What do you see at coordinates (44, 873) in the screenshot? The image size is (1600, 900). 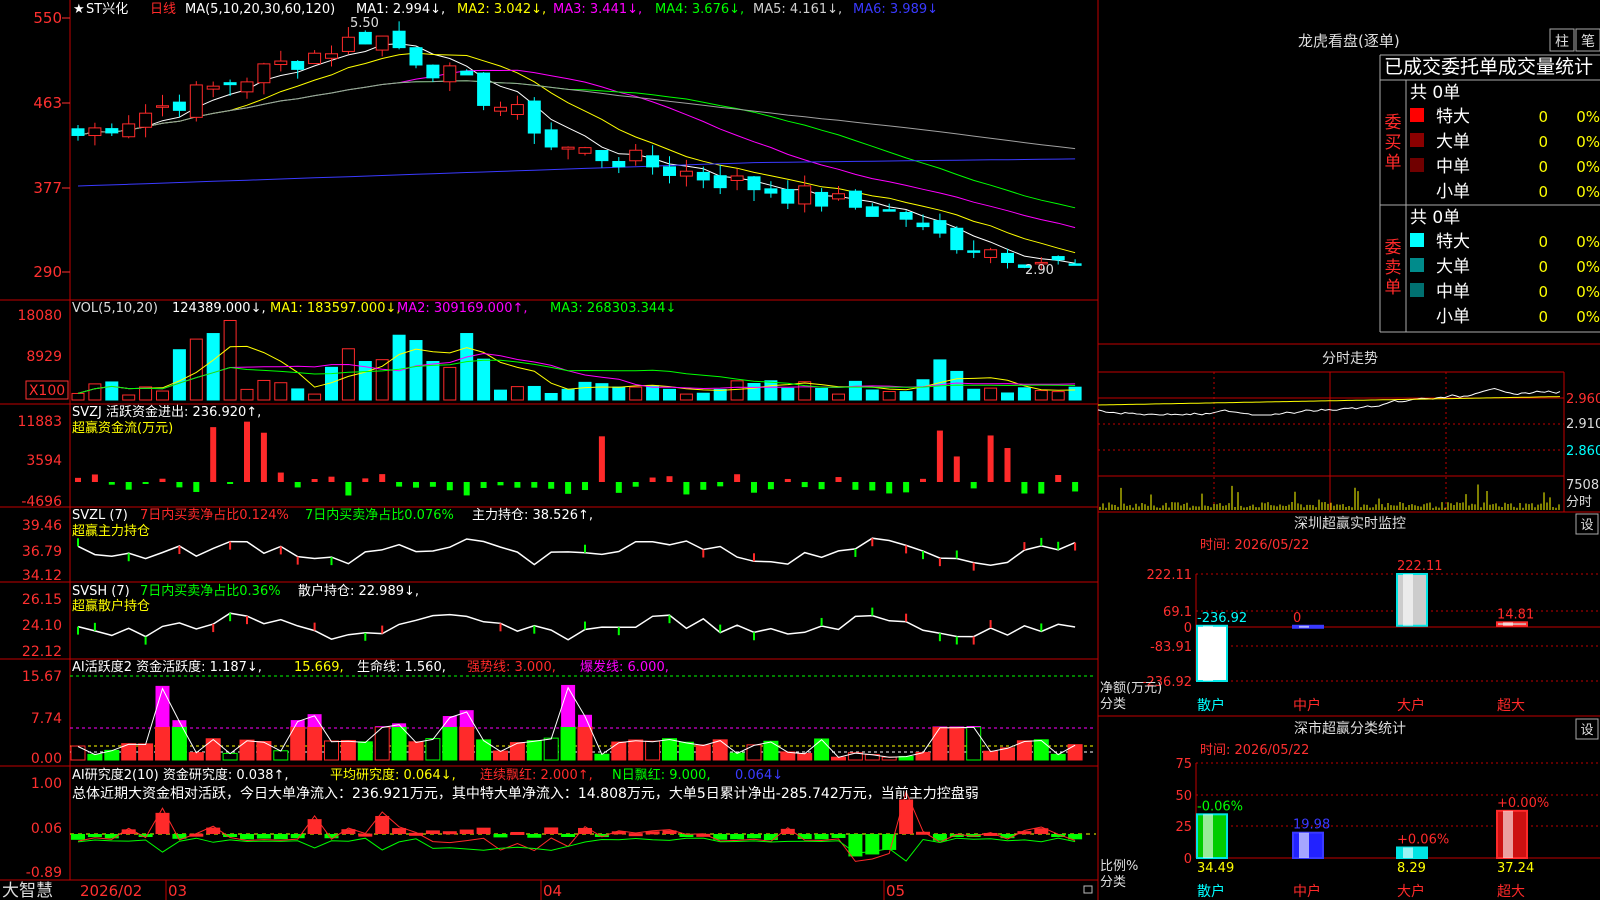 I see `ai2-axis-bottom: -0.89` at bounding box center [44, 873].